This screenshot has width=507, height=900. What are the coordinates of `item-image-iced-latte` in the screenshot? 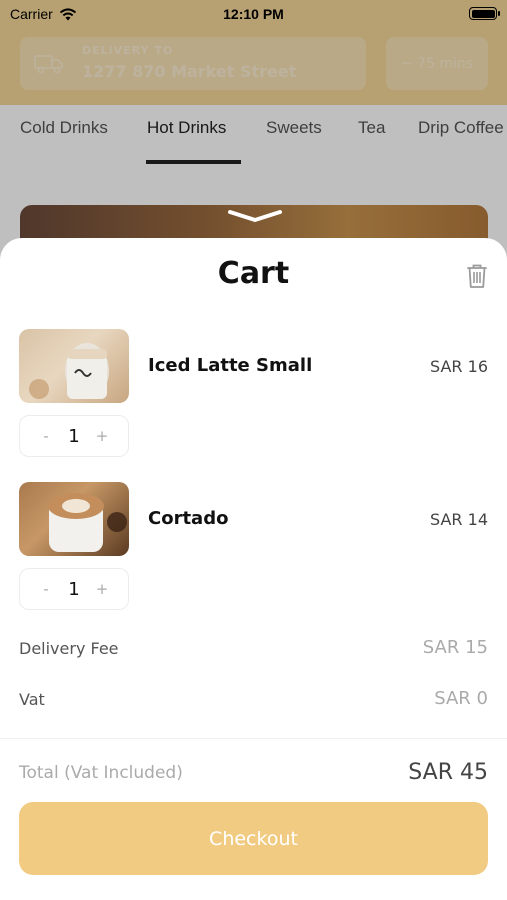 It's located at (74, 366).